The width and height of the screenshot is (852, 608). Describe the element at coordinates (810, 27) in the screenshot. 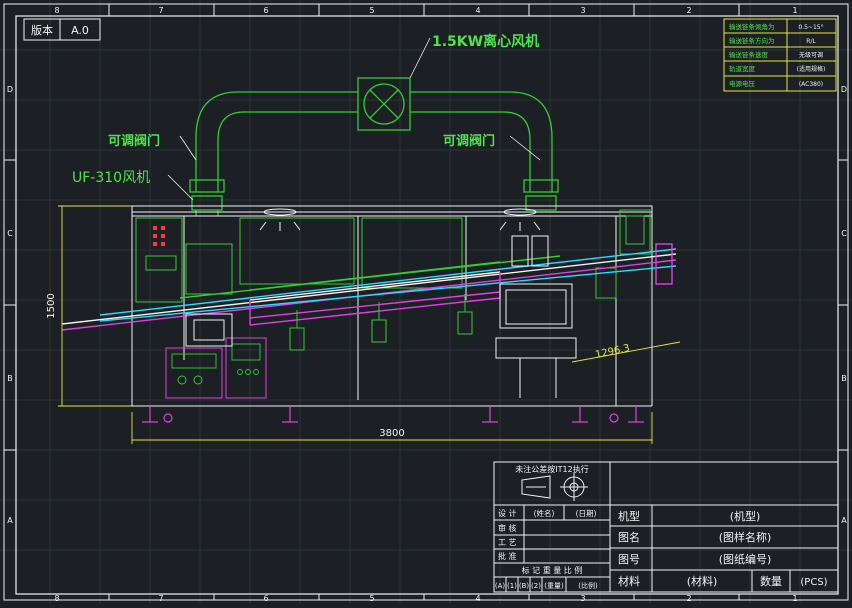

I see `note-value-1: 0.5~15°` at that location.